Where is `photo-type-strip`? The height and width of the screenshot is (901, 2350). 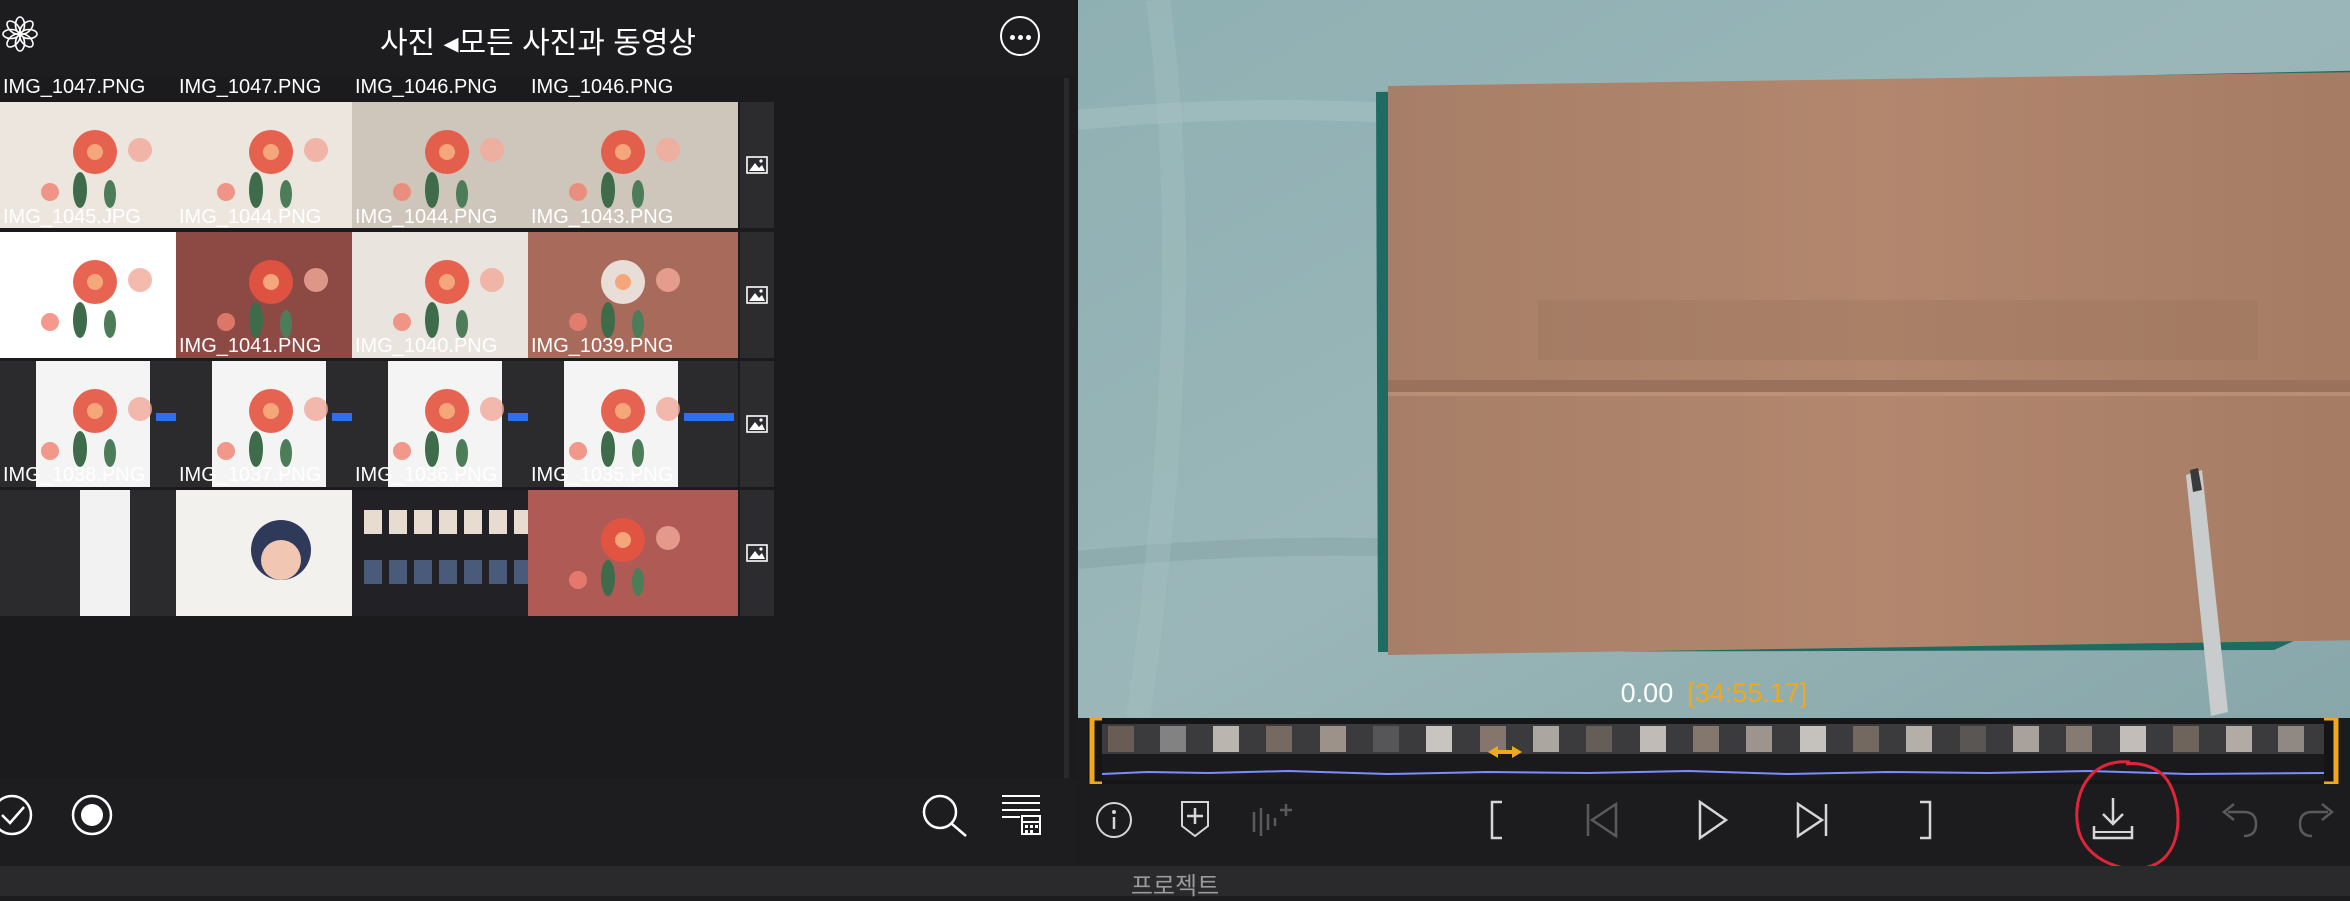 photo-type-strip is located at coordinates (757, 553).